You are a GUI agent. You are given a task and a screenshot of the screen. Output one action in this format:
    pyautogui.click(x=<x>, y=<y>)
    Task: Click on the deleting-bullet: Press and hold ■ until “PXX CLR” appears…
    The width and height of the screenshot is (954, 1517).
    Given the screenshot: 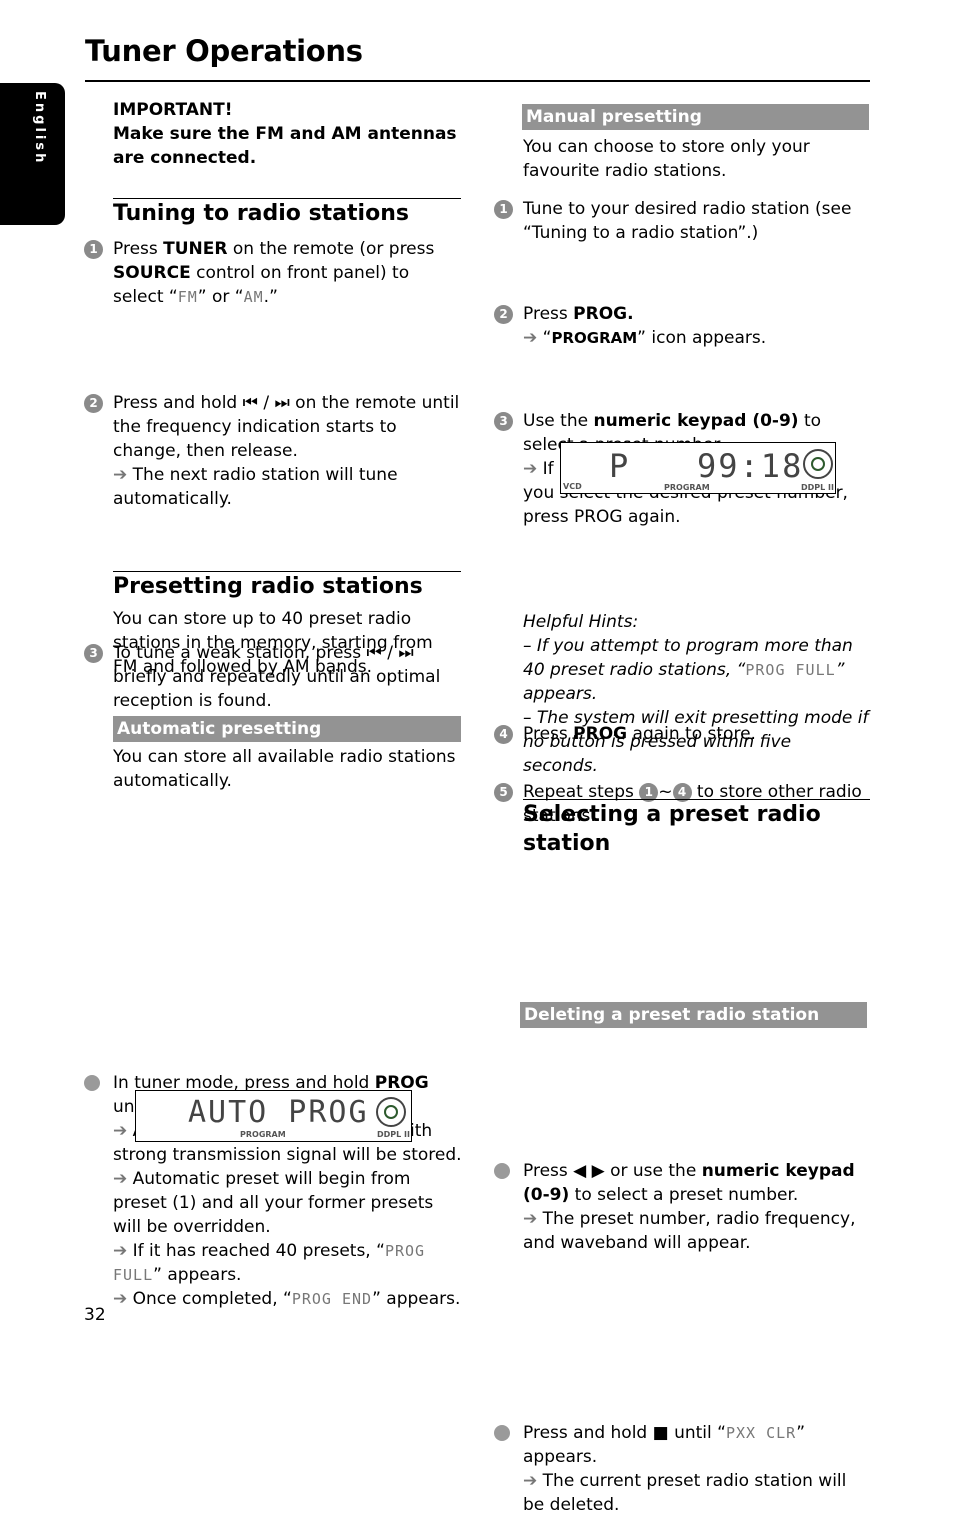 What is the action you would take?
    pyautogui.click(x=682, y=1469)
    